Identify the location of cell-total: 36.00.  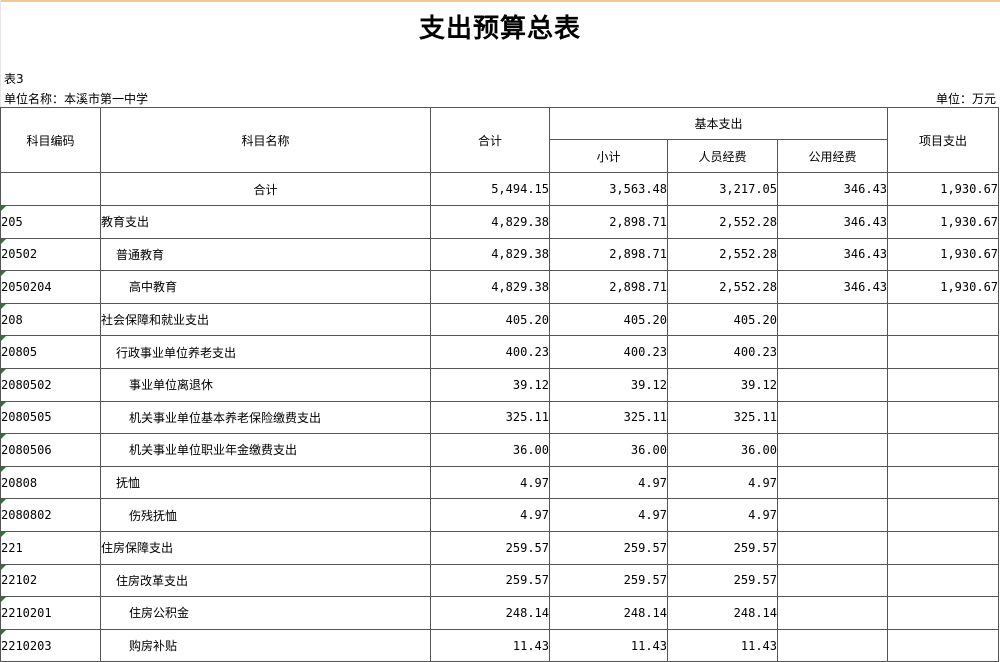
(490, 450).